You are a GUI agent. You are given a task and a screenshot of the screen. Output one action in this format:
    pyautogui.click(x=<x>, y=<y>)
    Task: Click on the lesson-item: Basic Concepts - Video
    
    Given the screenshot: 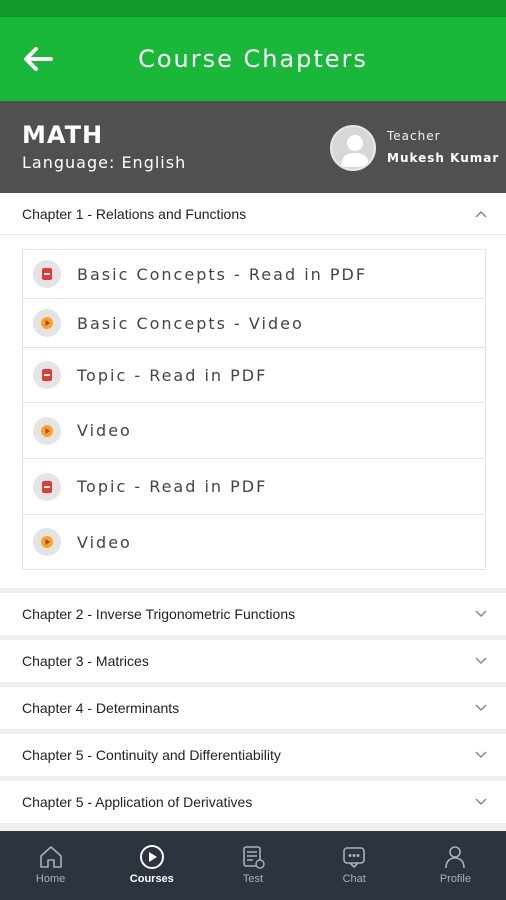 What is the action you would take?
    pyautogui.click(x=254, y=323)
    